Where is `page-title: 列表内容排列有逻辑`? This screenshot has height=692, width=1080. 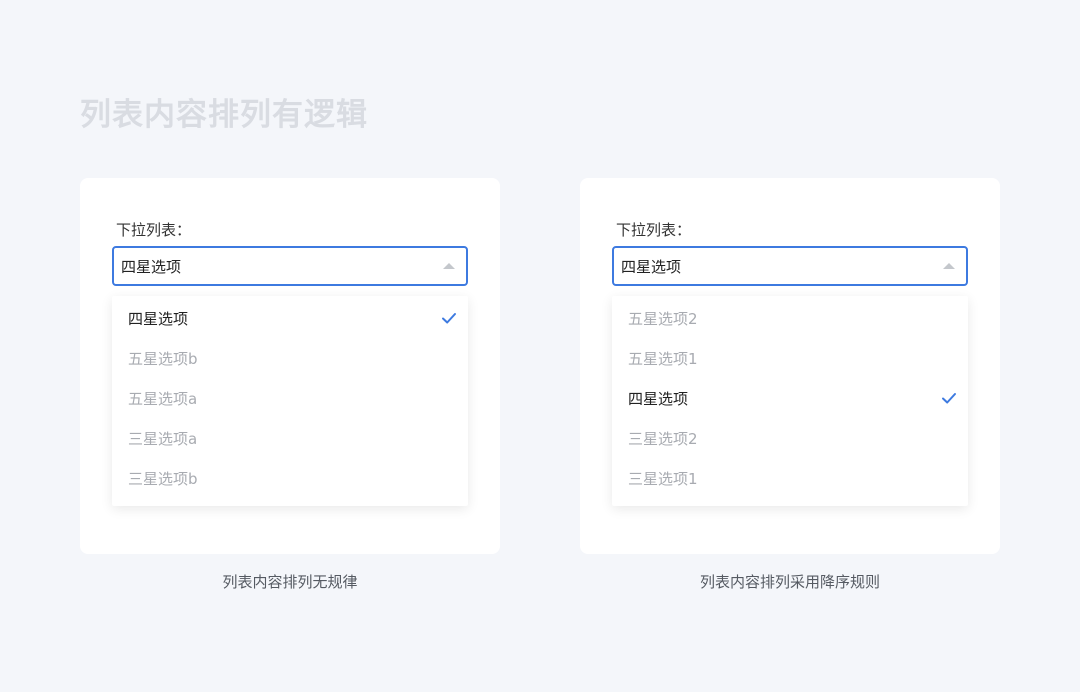
page-title: 列表内容排列有逻辑 is located at coordinates (224, 115).